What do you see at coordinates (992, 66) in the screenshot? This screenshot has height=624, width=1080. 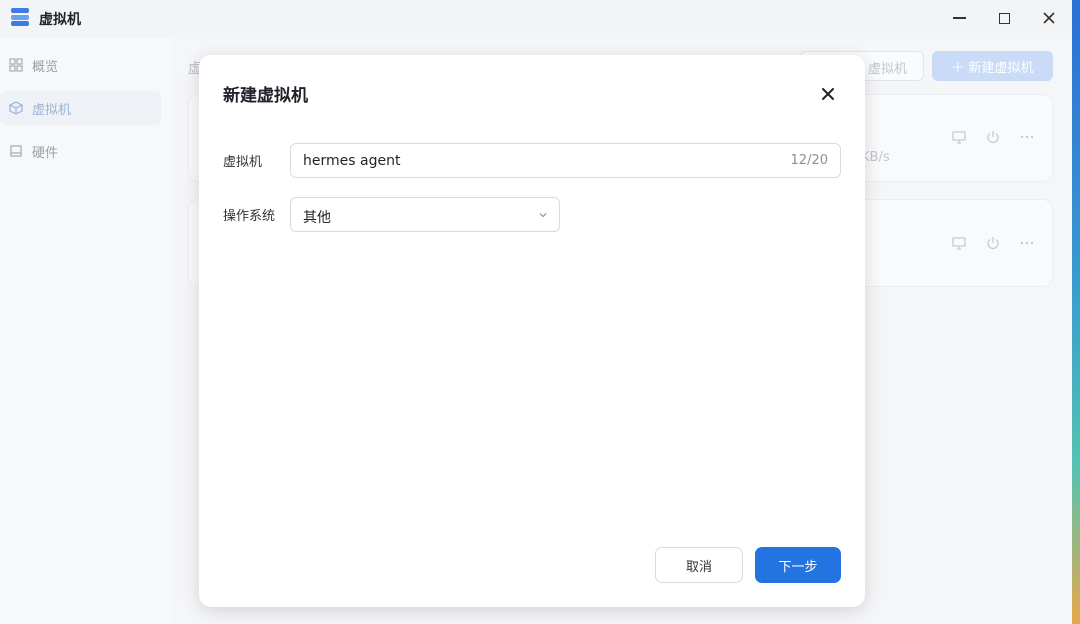 I see `new-vm-button: ＋ 新建虚拟机` at bounding box center [992, 66].